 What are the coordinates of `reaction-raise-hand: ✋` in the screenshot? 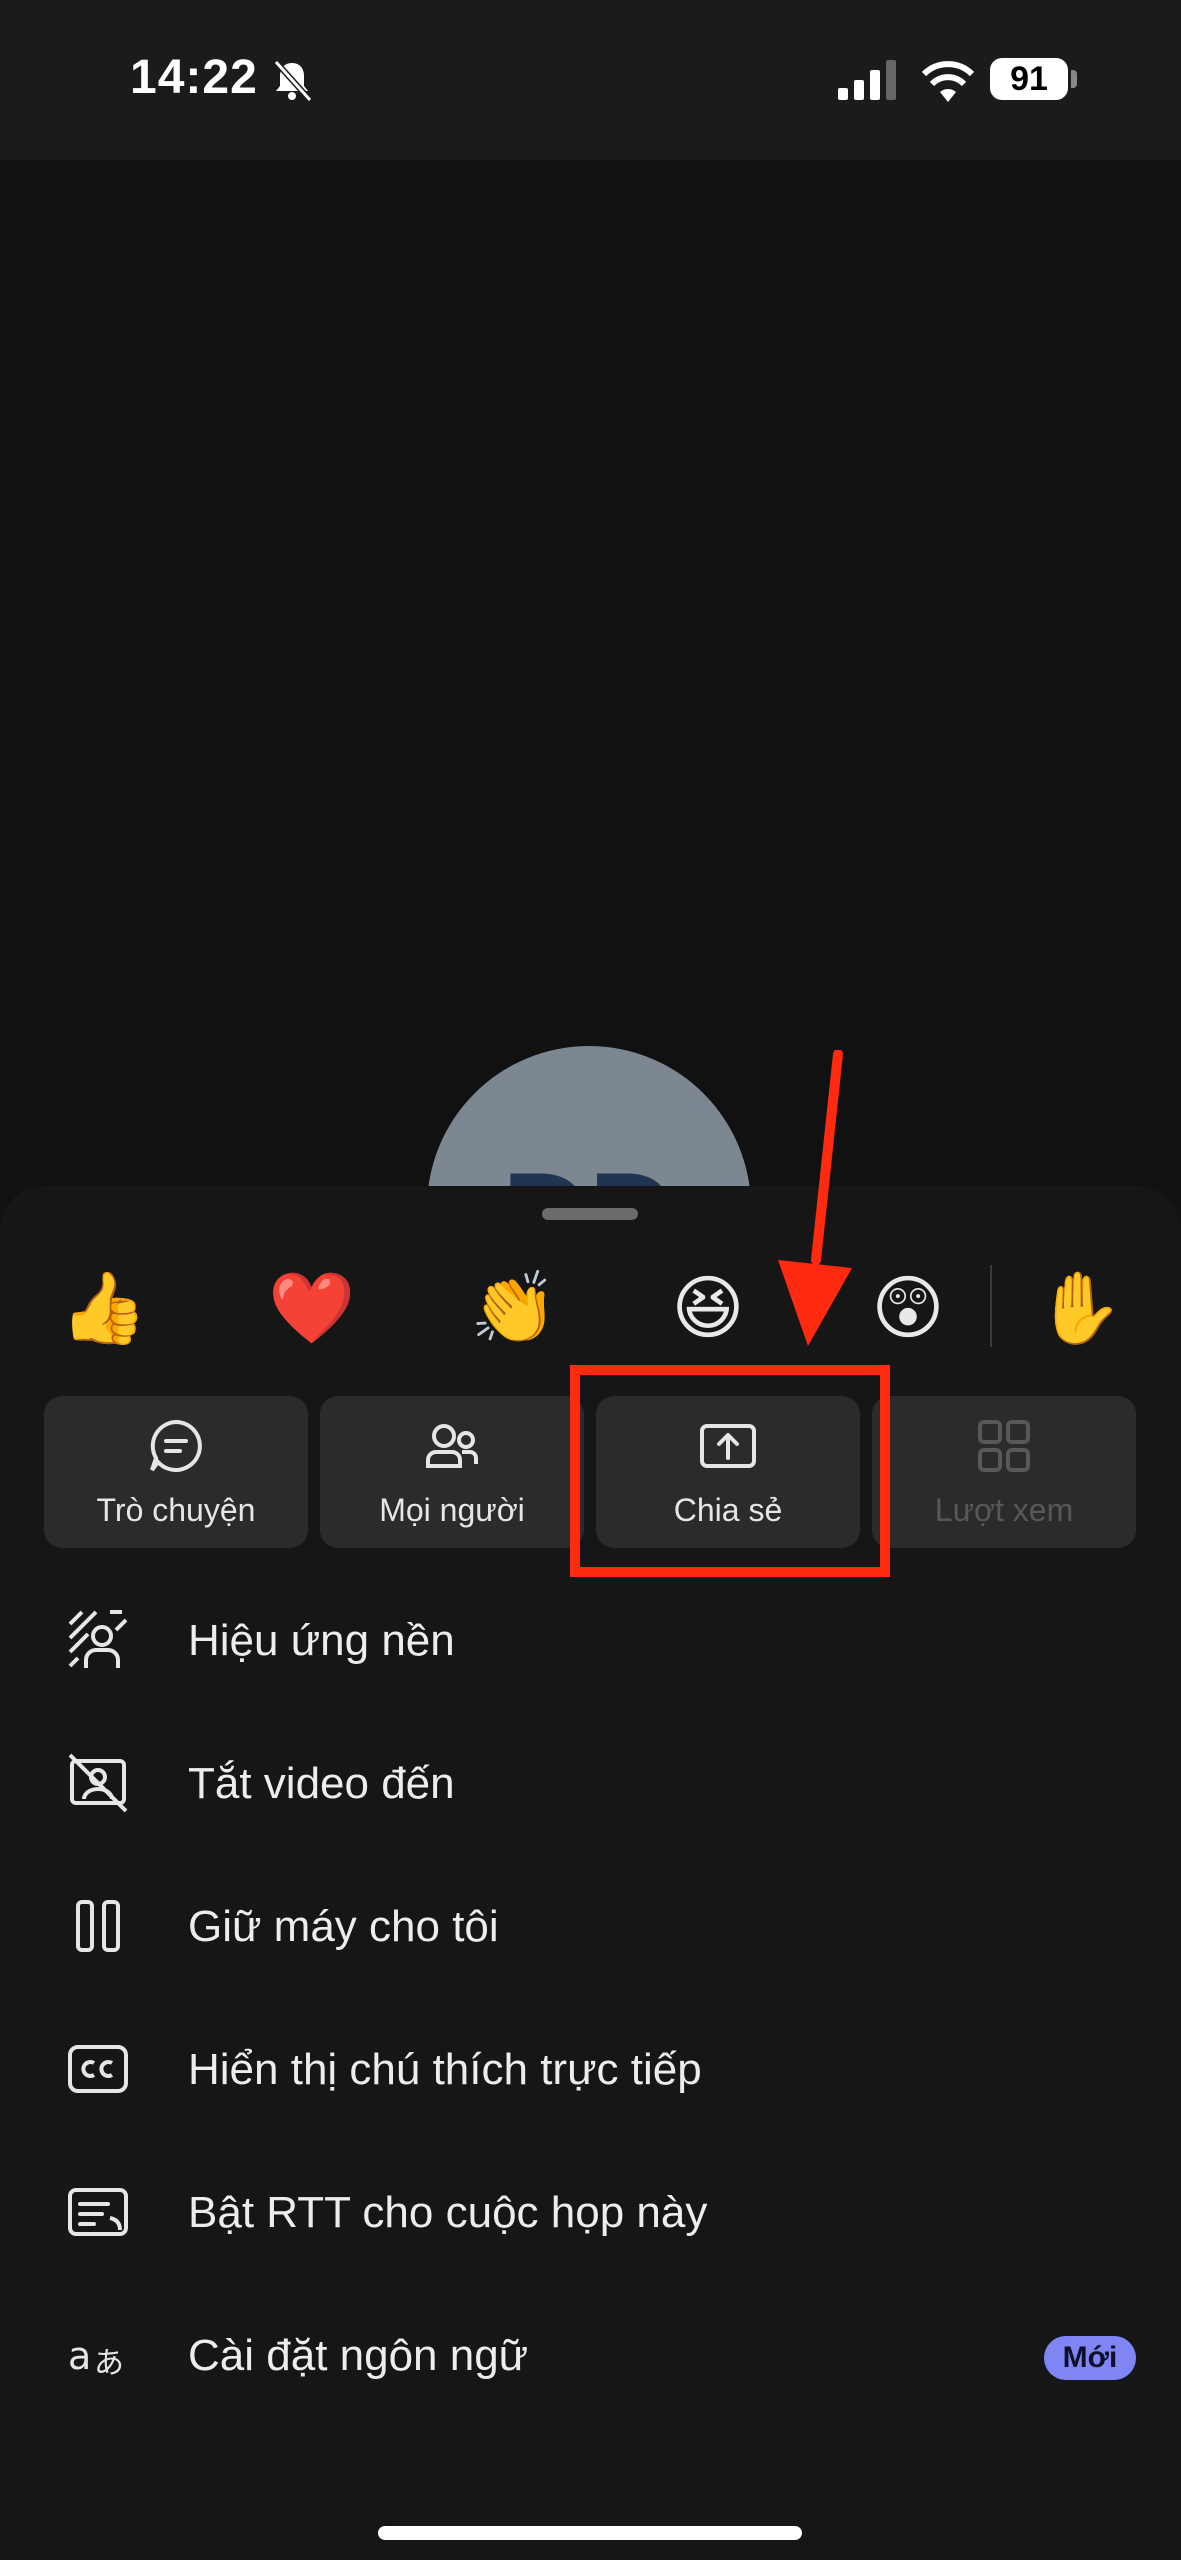 It's located at (1079, 1308).